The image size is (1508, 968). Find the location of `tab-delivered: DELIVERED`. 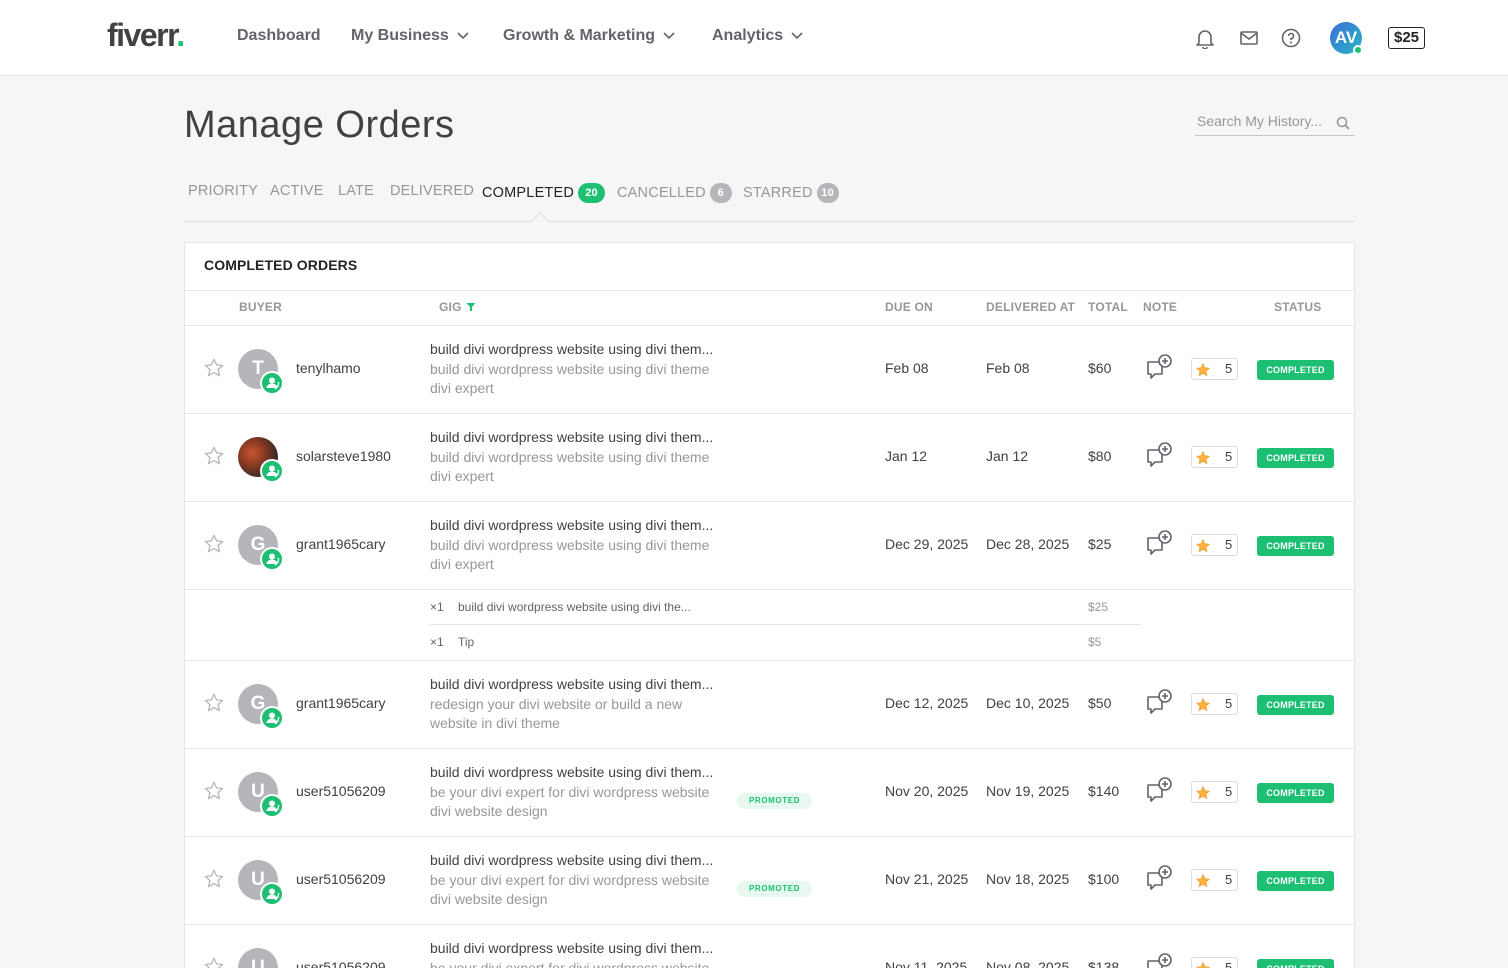

tab-delivered: DELIVERED is located at coordinates (432, 191).